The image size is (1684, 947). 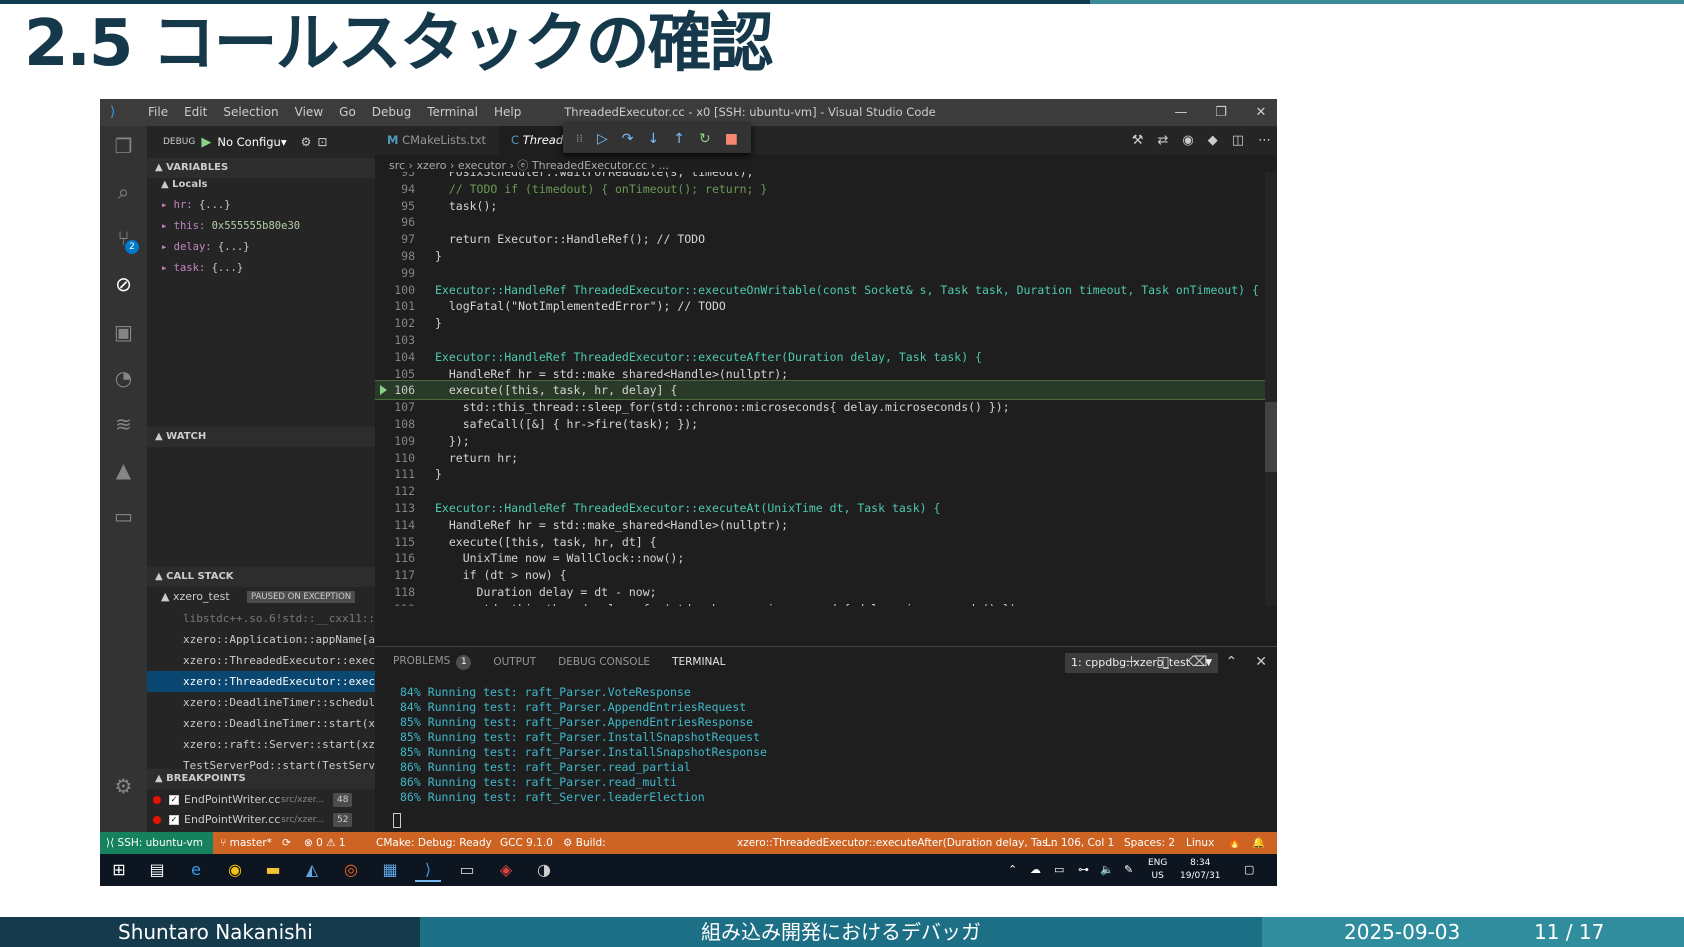 I want to click on debug-settings-icon: ⚙, so click(x=306, y=142).